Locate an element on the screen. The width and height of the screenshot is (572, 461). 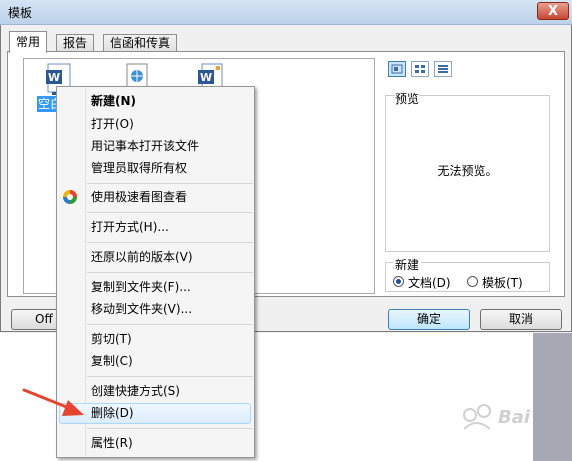
menu-item-properties: 属性(R) is located at coordinates (112, 443).